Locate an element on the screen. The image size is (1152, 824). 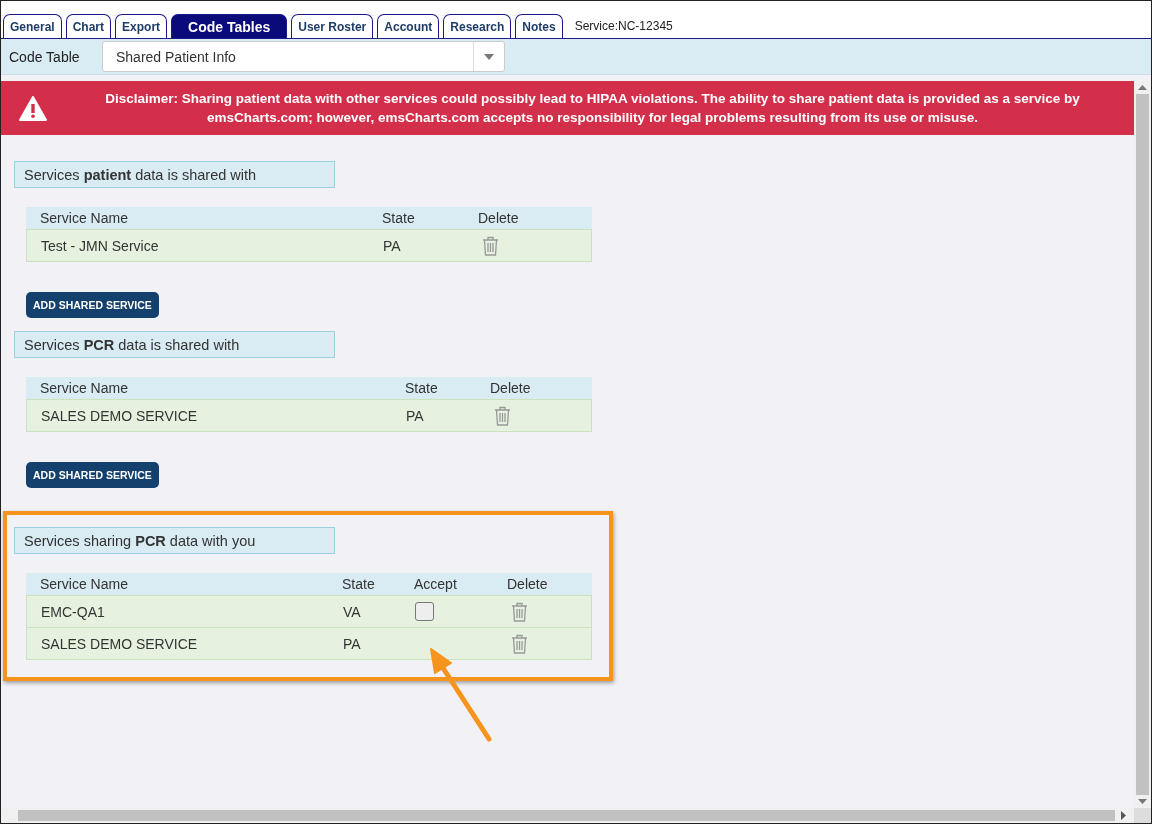
tab: User Roster is located at coordinates (332, 26).